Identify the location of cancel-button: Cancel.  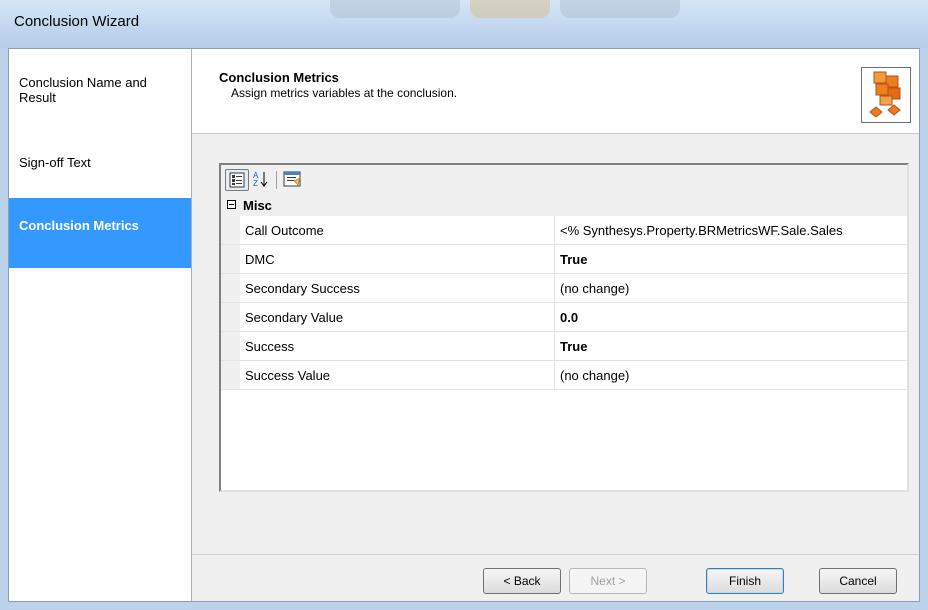
(858, 581).